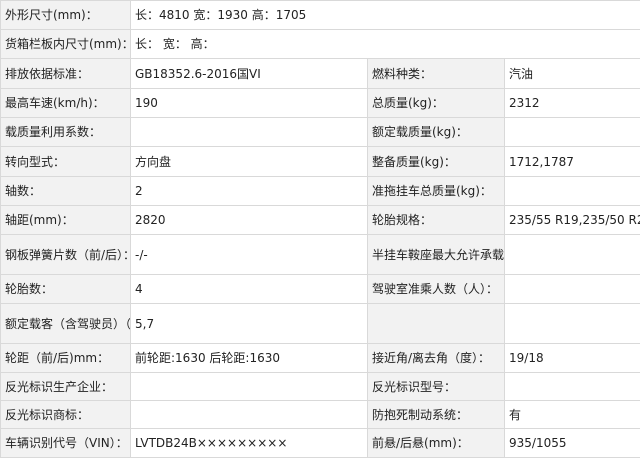 The height and width of the screenshot is (465, 640). What do you see at coordinates (436, 414) in the screenshot?
I see `spec-label: 防抱死制动系统：` at bounding box center [436, 414].